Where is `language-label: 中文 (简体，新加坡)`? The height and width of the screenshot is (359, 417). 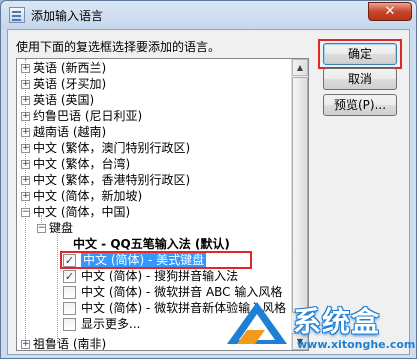
language-label: 中文 (简体，新加坡) is located at coordinates (88, 196).